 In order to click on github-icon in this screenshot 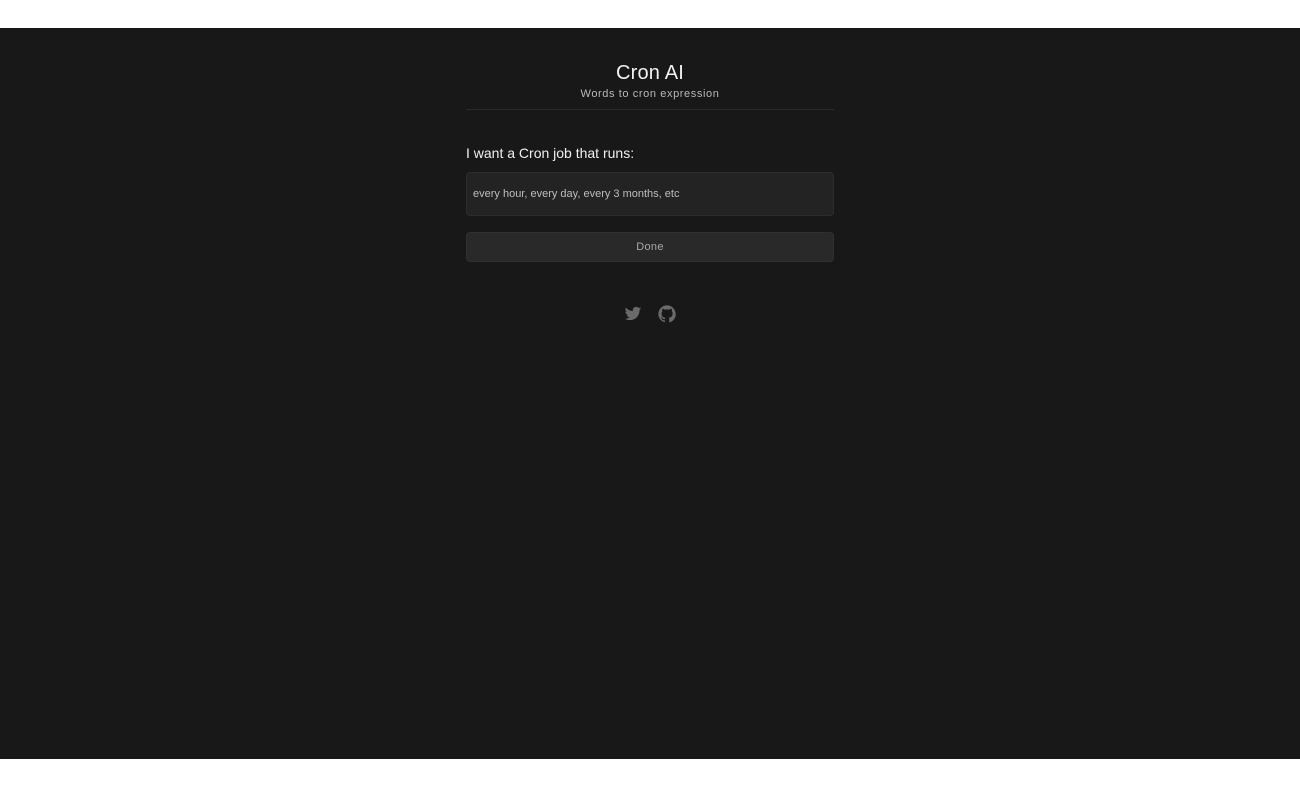, I will do `click(667, 314)`.